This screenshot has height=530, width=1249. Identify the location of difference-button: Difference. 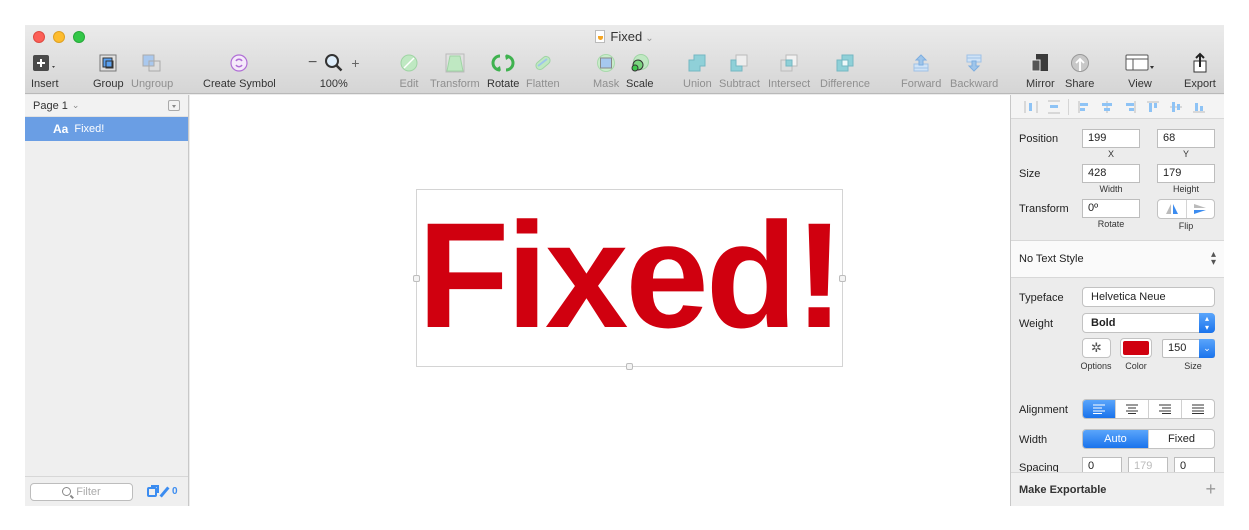
(845, 70).